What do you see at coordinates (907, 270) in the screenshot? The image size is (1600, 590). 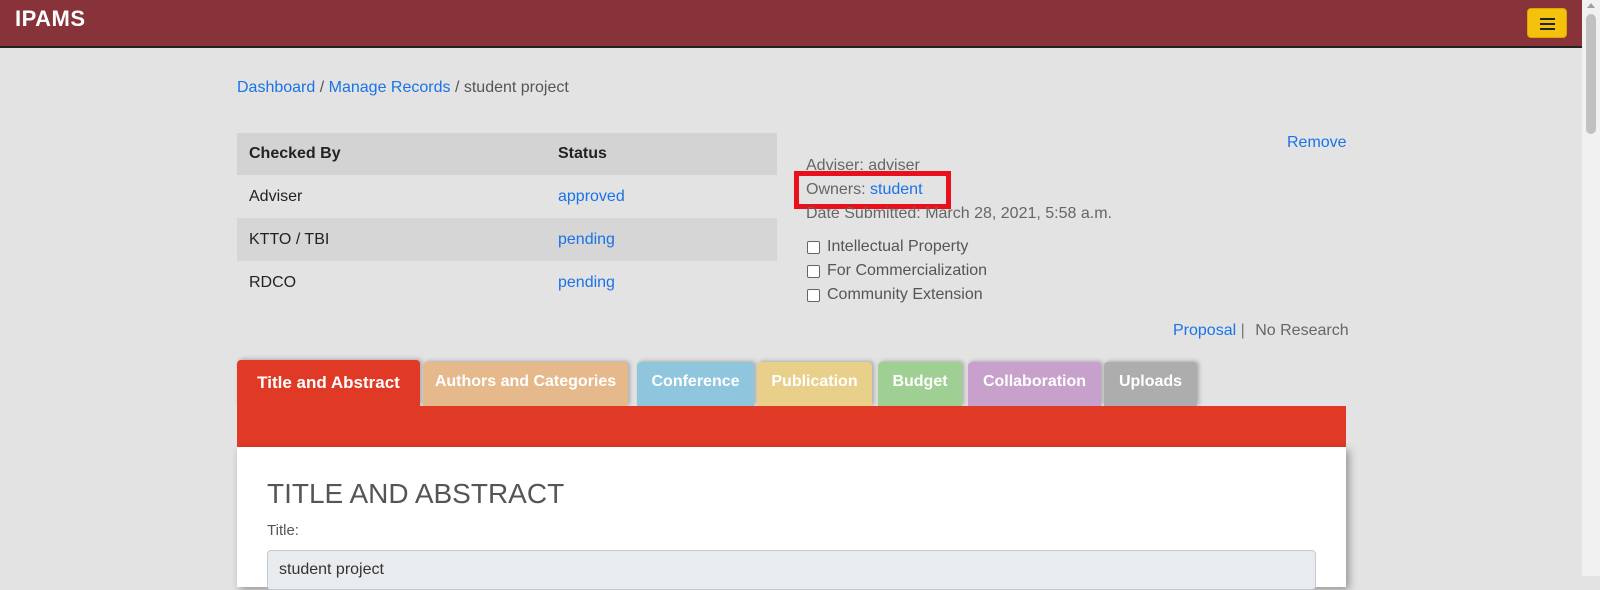 I see `checkbox-label: For Commercialization` at bounding box center [907, 270].